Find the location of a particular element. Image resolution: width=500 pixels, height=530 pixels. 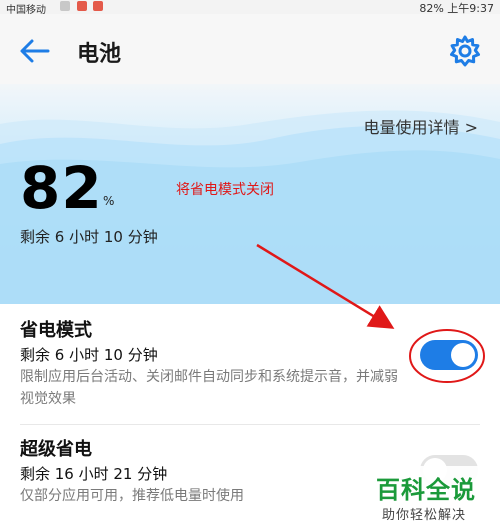

ultra-saving-description: 仅部分应用可用，推荐低电量时使用 is located at coordinates (132, 496).